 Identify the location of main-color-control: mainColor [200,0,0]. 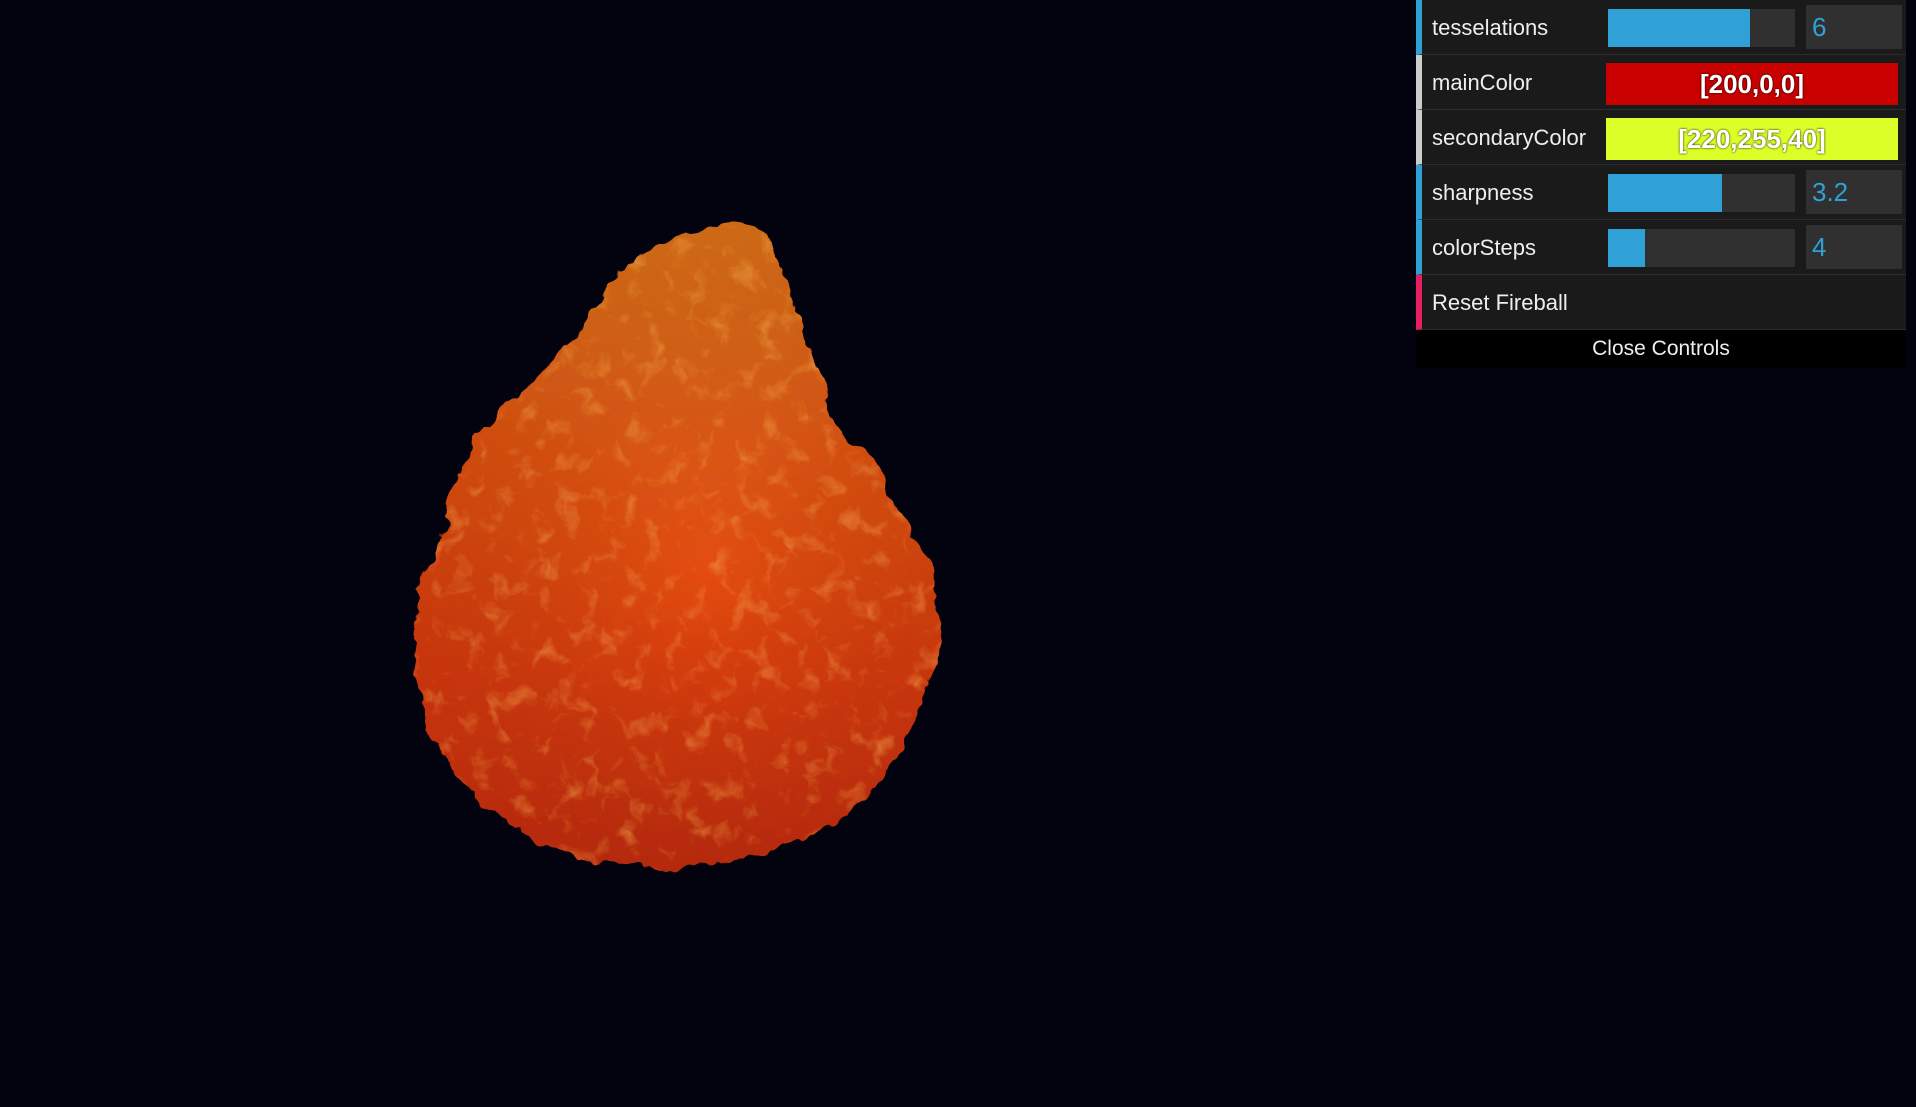
(1661, 82).